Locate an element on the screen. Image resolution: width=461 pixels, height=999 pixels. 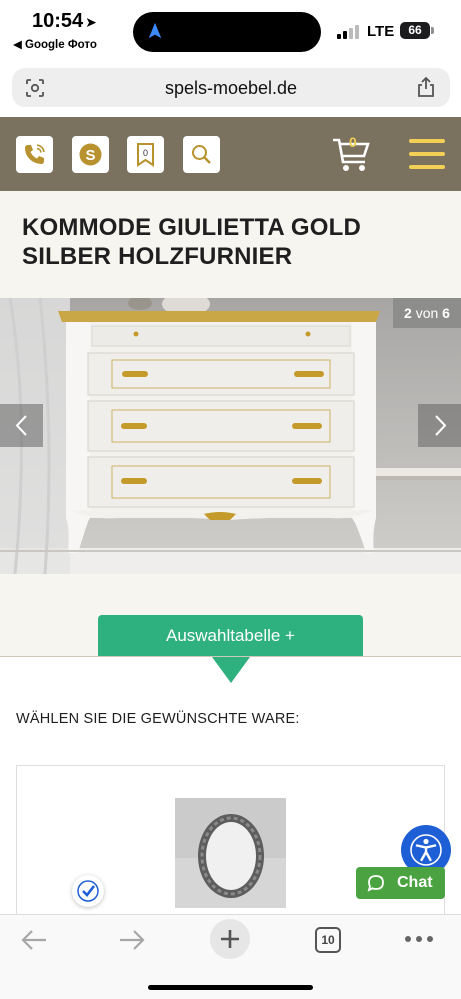
location-arrow-icon: ➤ is located at coordinates (91, 22).